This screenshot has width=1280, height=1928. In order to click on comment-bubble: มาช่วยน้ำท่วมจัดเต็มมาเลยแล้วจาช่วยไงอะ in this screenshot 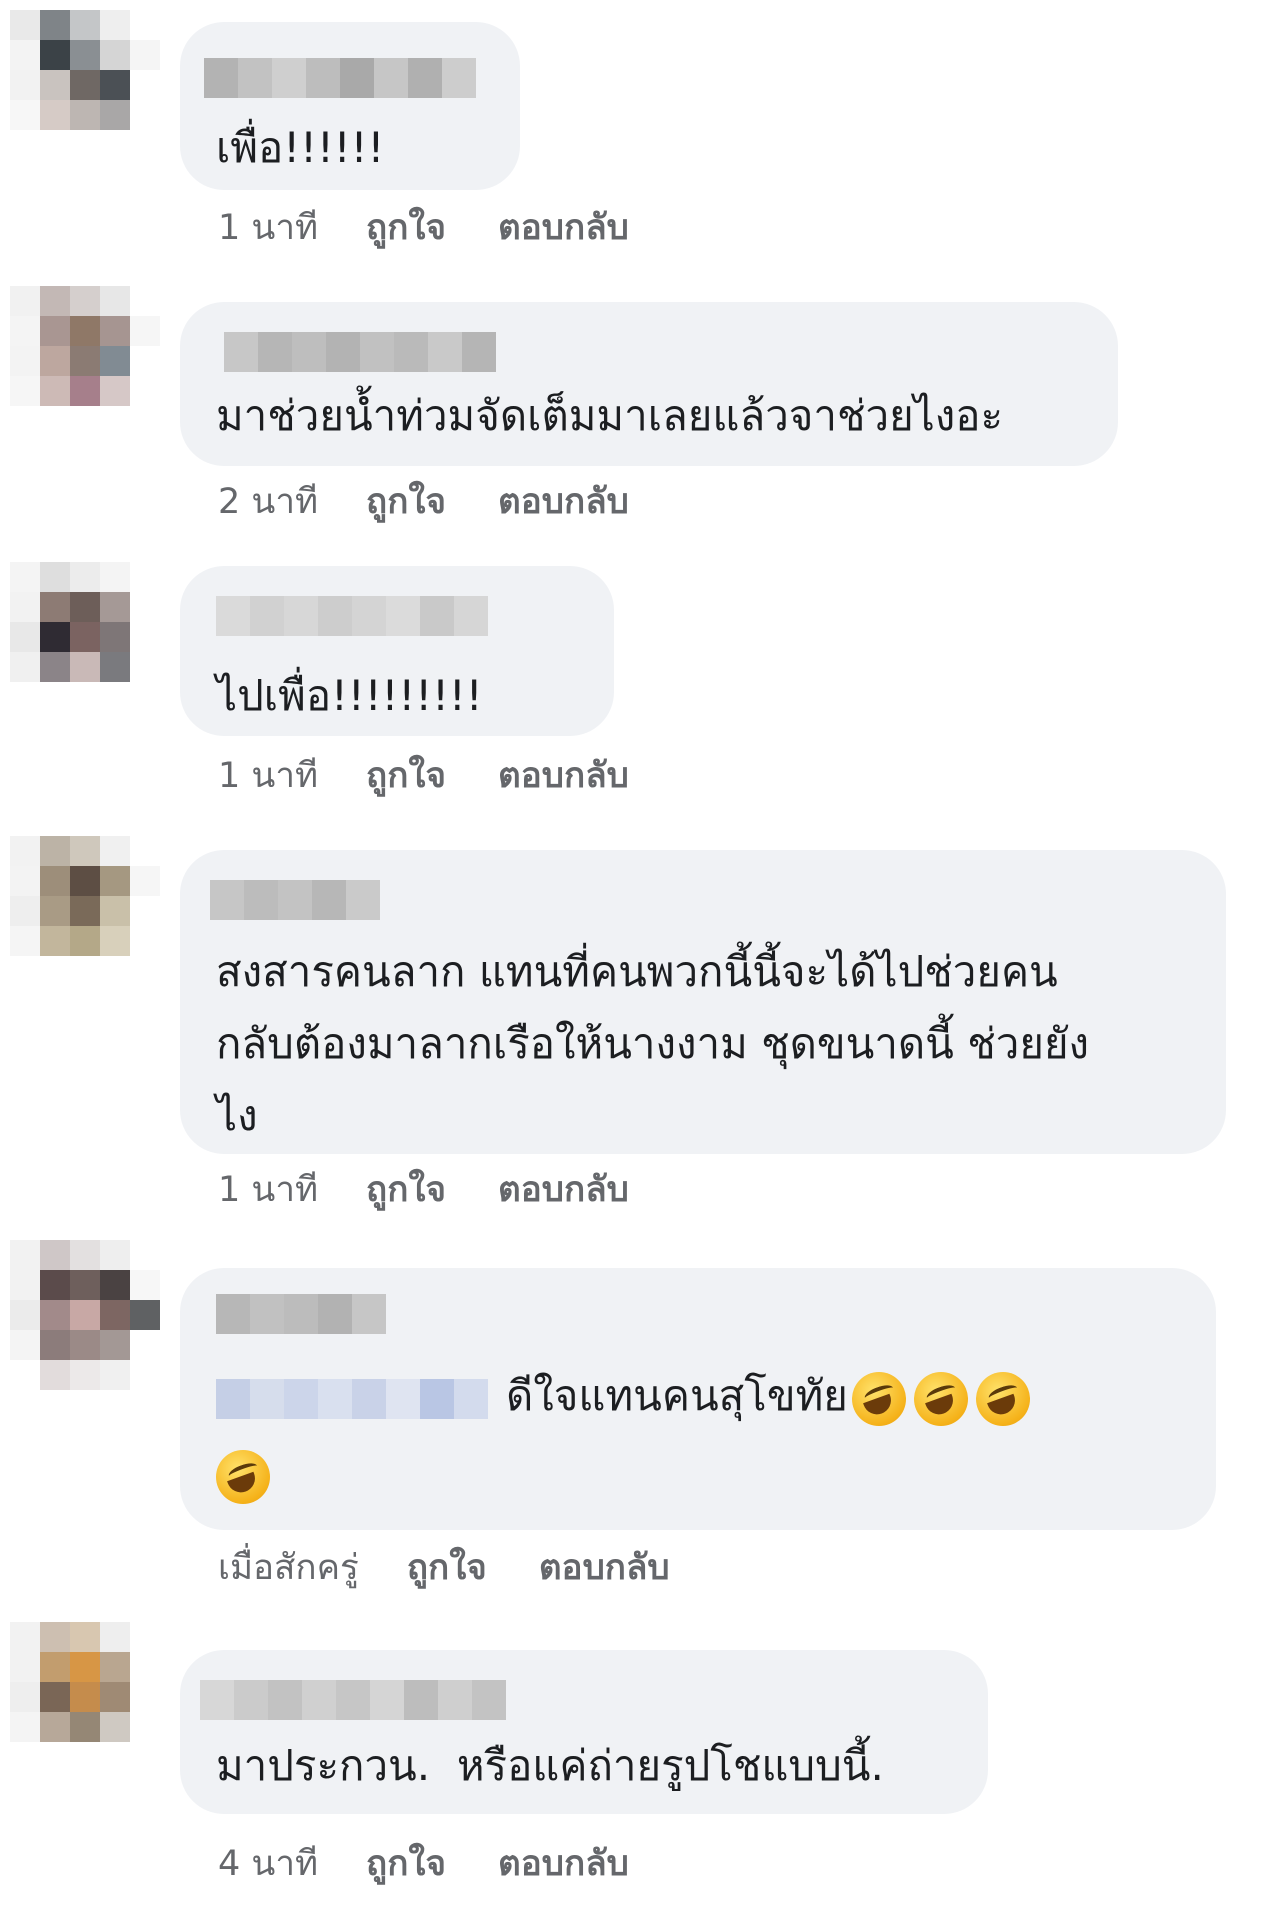, I will do `click(649, 384)`.